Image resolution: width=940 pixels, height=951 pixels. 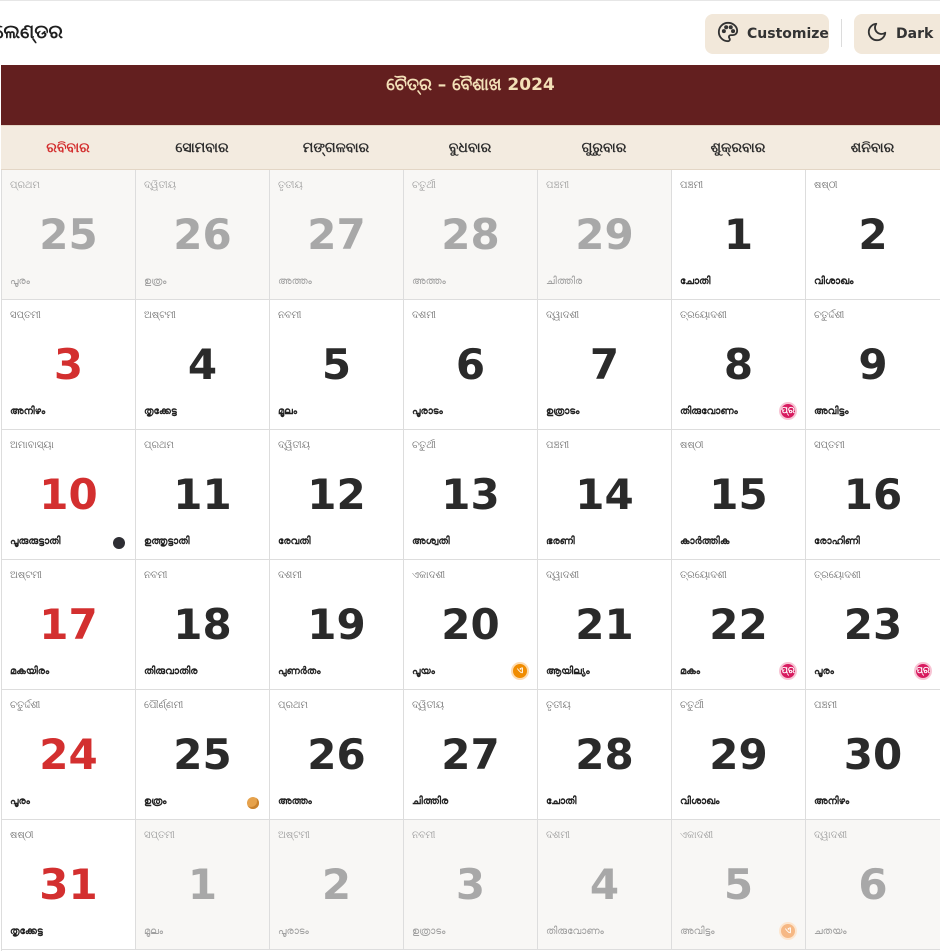 What do you see at coordinates (336, 148) in the screenshot?
I see `weekday-label: ମଙ୍ଗଳବାର` at bounding box center [336, 148].